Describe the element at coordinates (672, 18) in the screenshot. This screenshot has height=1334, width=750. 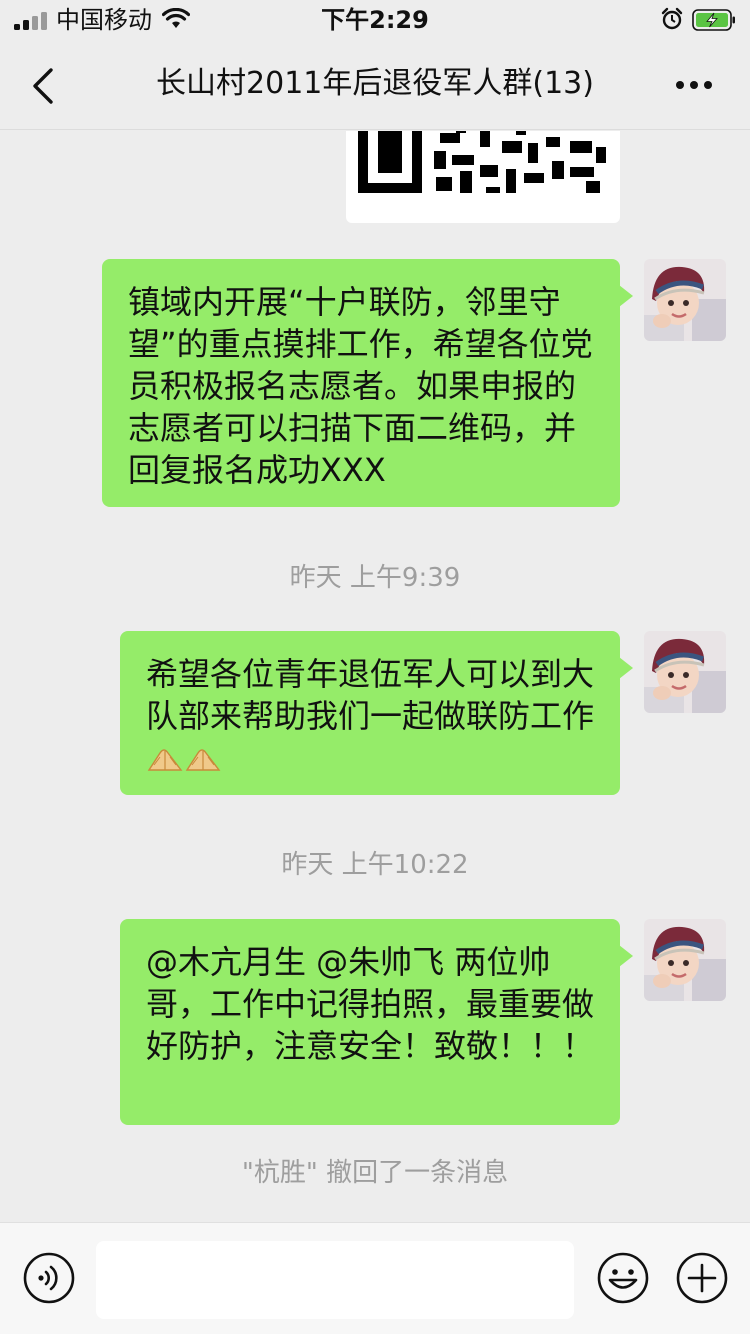
I see `alarm-clock-icon` at that location.